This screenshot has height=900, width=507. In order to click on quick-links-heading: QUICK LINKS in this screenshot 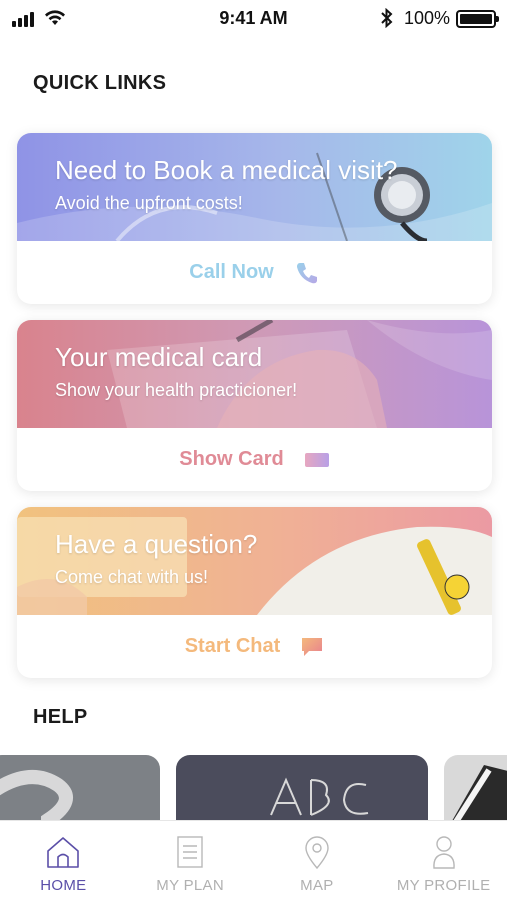, I will do `click(100, 83)`.